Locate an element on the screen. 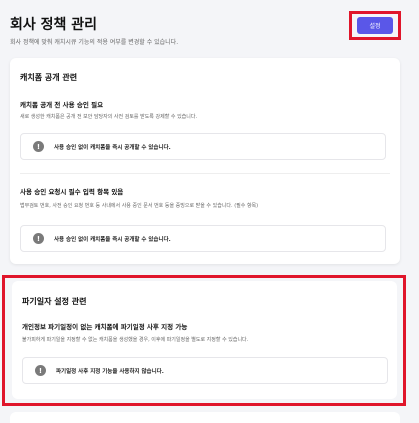  page-title: 회사 정책 관리 is located at coordinates (54, 25).